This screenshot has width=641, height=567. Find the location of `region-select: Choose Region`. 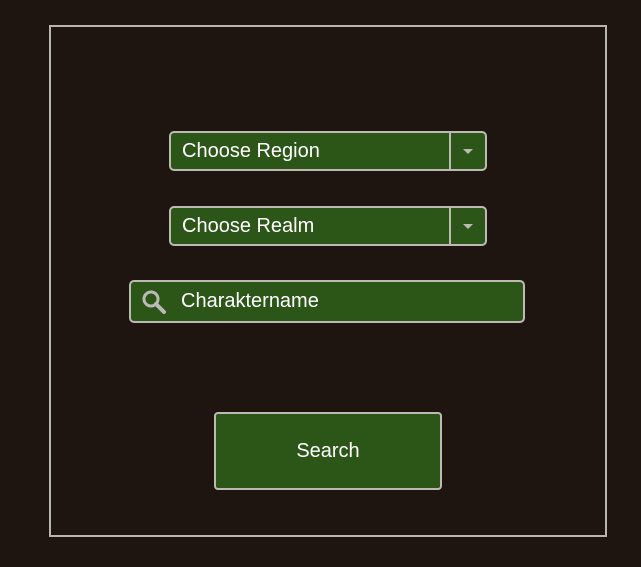

region-select: Choose Region is located at coordinates (328, 151).